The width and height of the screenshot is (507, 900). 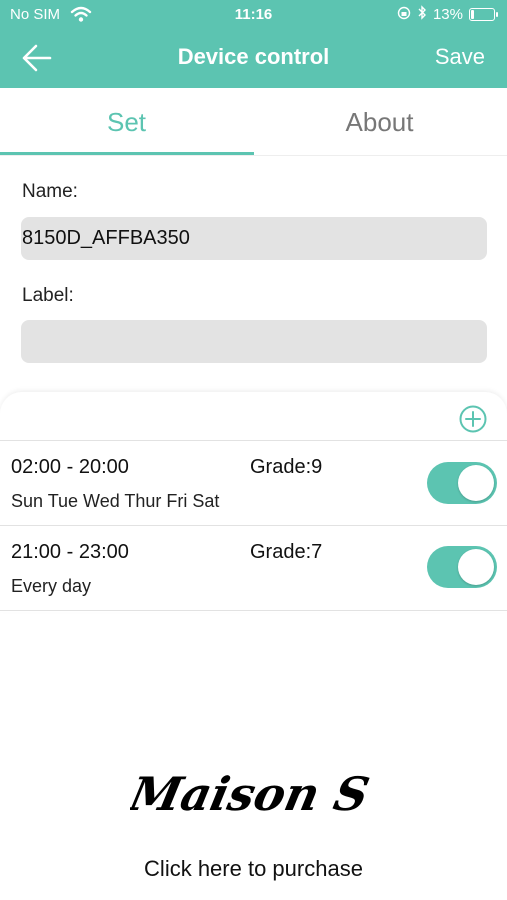 What do you see at coordinates (50, 191) in the screenshot?
I see `name-label: Name:` at bounding box center [50, 191].